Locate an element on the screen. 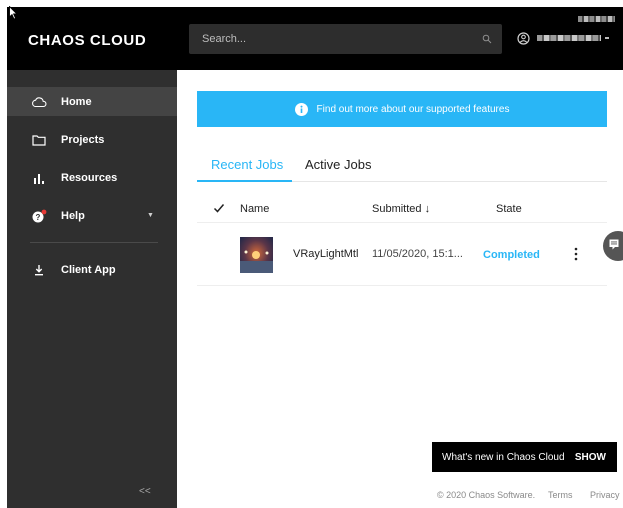 Image resolution: width=623 pixels, height=508 pixels. tab-active-jobs: Active Jobs is located at coordinates (338, 164).